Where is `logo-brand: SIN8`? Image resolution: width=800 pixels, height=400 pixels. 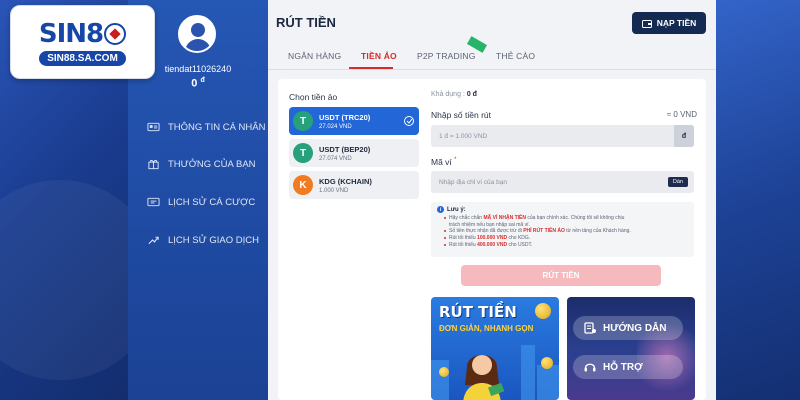 logo-brand: SIN8 is located at coordinates (71, 33).